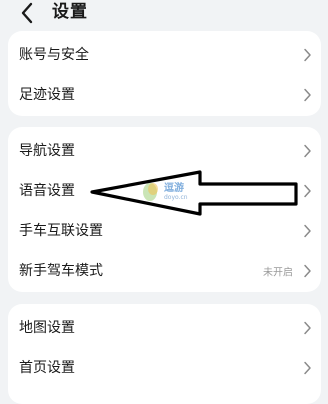 The width and height of the screenshot is (328, 404). I want to click on settings-item-phone-car-link: 手车互联设置, so click(164, 231).